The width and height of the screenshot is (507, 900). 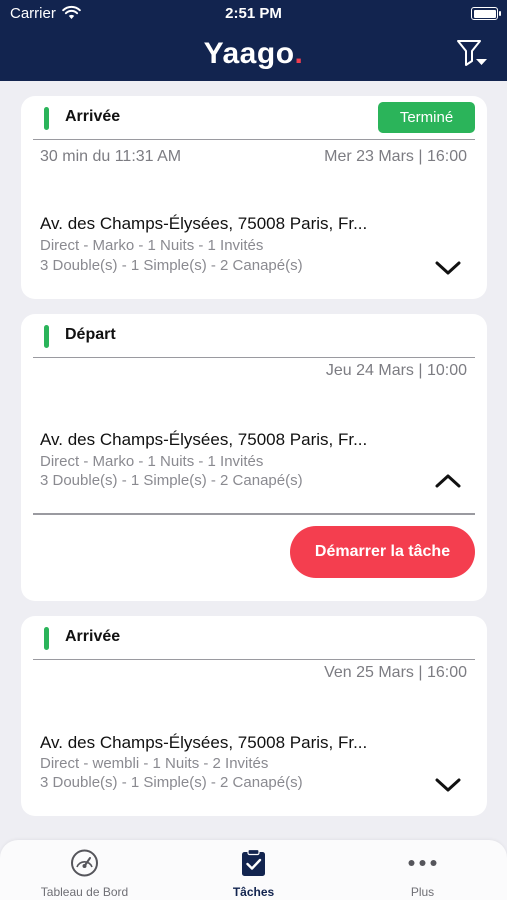 I want to click on tab-tasks: Tâches, so click(x=253, y=870).